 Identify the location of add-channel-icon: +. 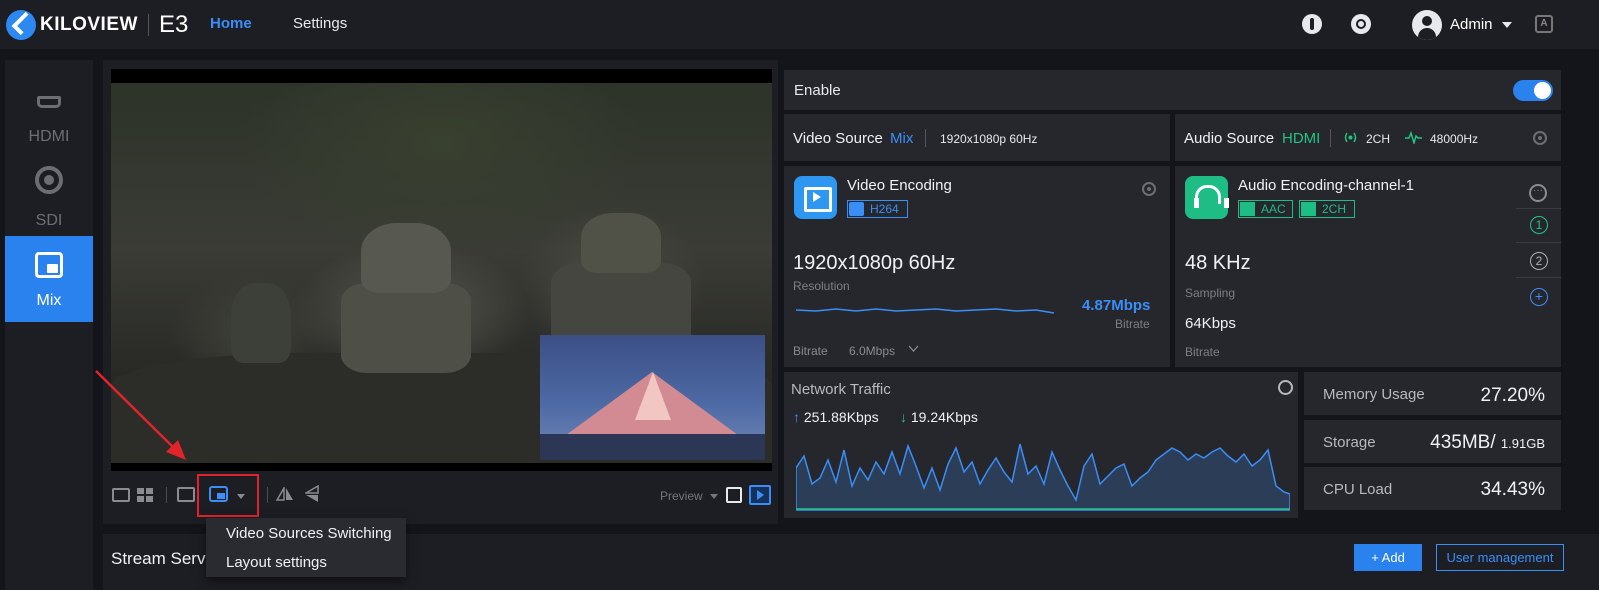
(1539, 297).